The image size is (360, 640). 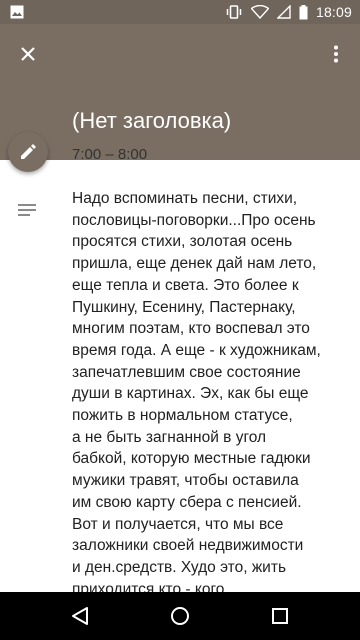 I want to click on event-title: (Нет заголовка), so click(x=152, y=120).